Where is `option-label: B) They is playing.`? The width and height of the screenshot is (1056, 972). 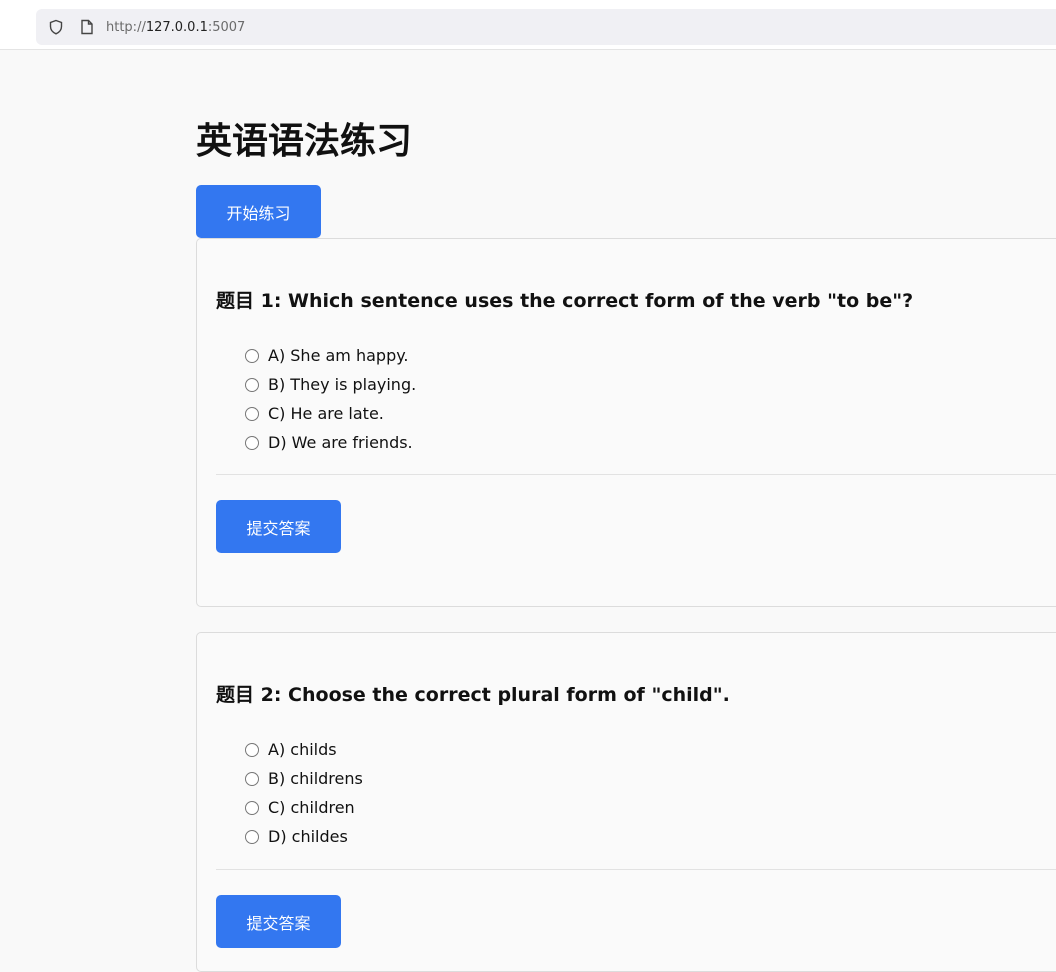 option-label: B) They is playing. is located at coordinates (342, 384).